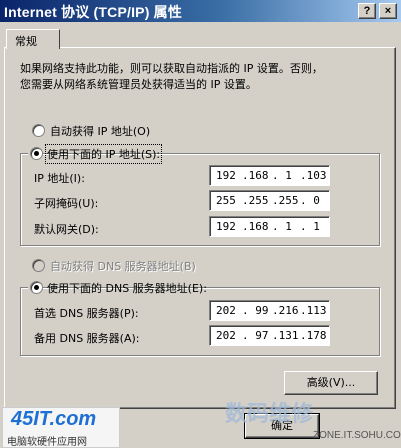 The width and height of the screenshot is (401, 448). Describe the element at coordinates (100, 131) in the screenshot. I see `ip-auto-label: 自动获得 IP 地址(O)` at that location.